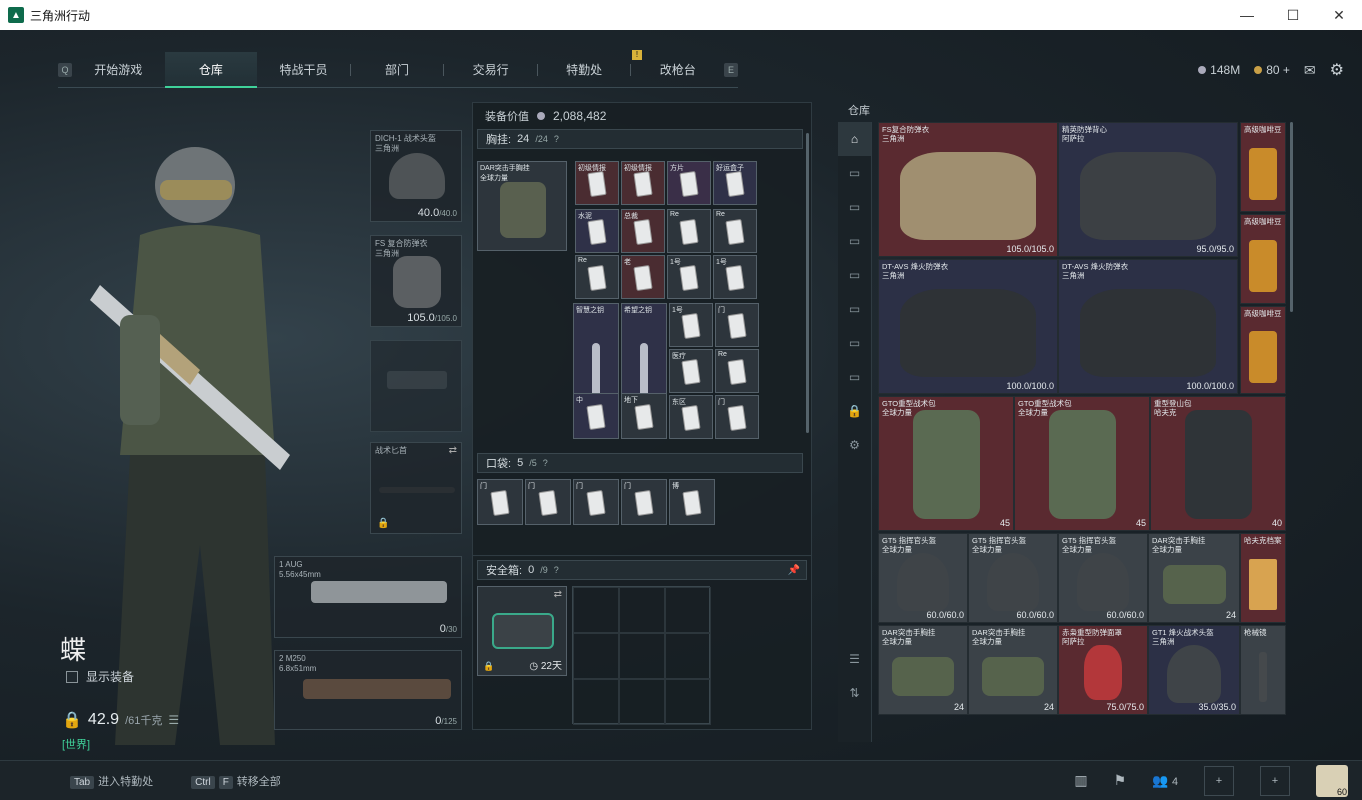 The height and width of the screenshot is (800, 1362). Describe the element at coordinates (173, 720) in the screenshot. I see `list-icon: ☰` at that location.